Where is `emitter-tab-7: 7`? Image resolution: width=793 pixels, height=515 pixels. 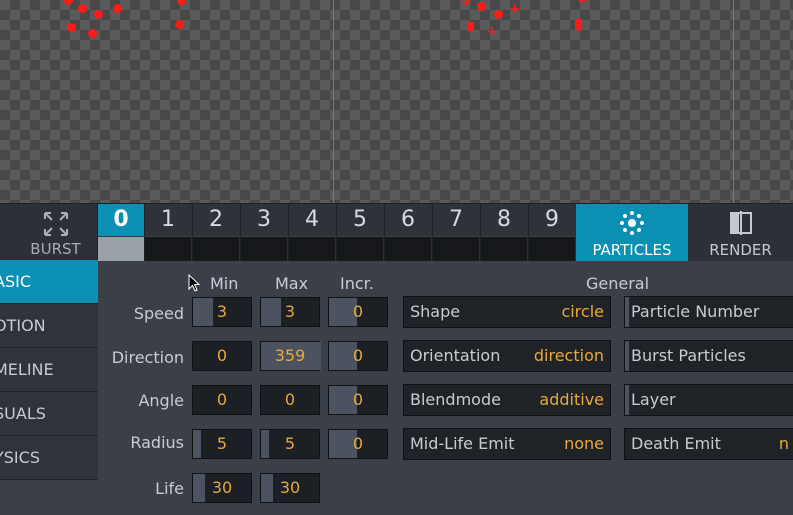 emitter-tab-7: 7 is located at coordinates (455, 232).